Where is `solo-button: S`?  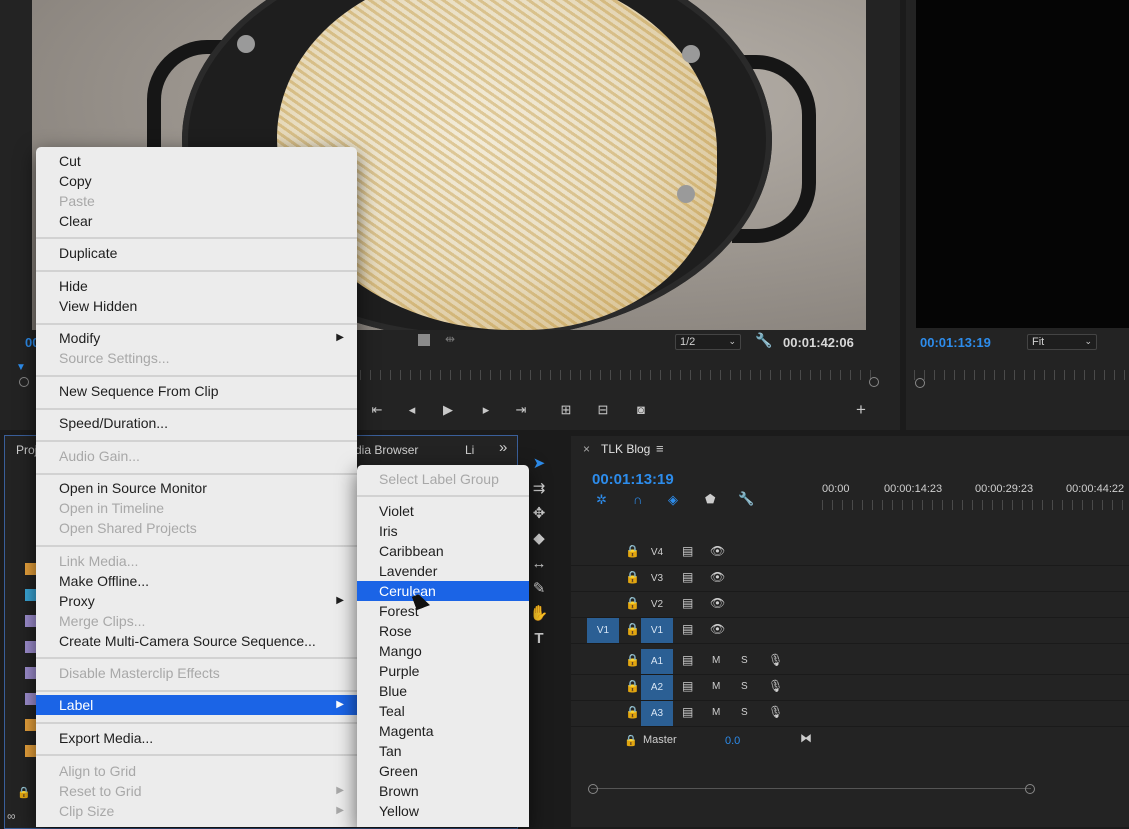
solo-button: S is located at coordinates (744, 686).